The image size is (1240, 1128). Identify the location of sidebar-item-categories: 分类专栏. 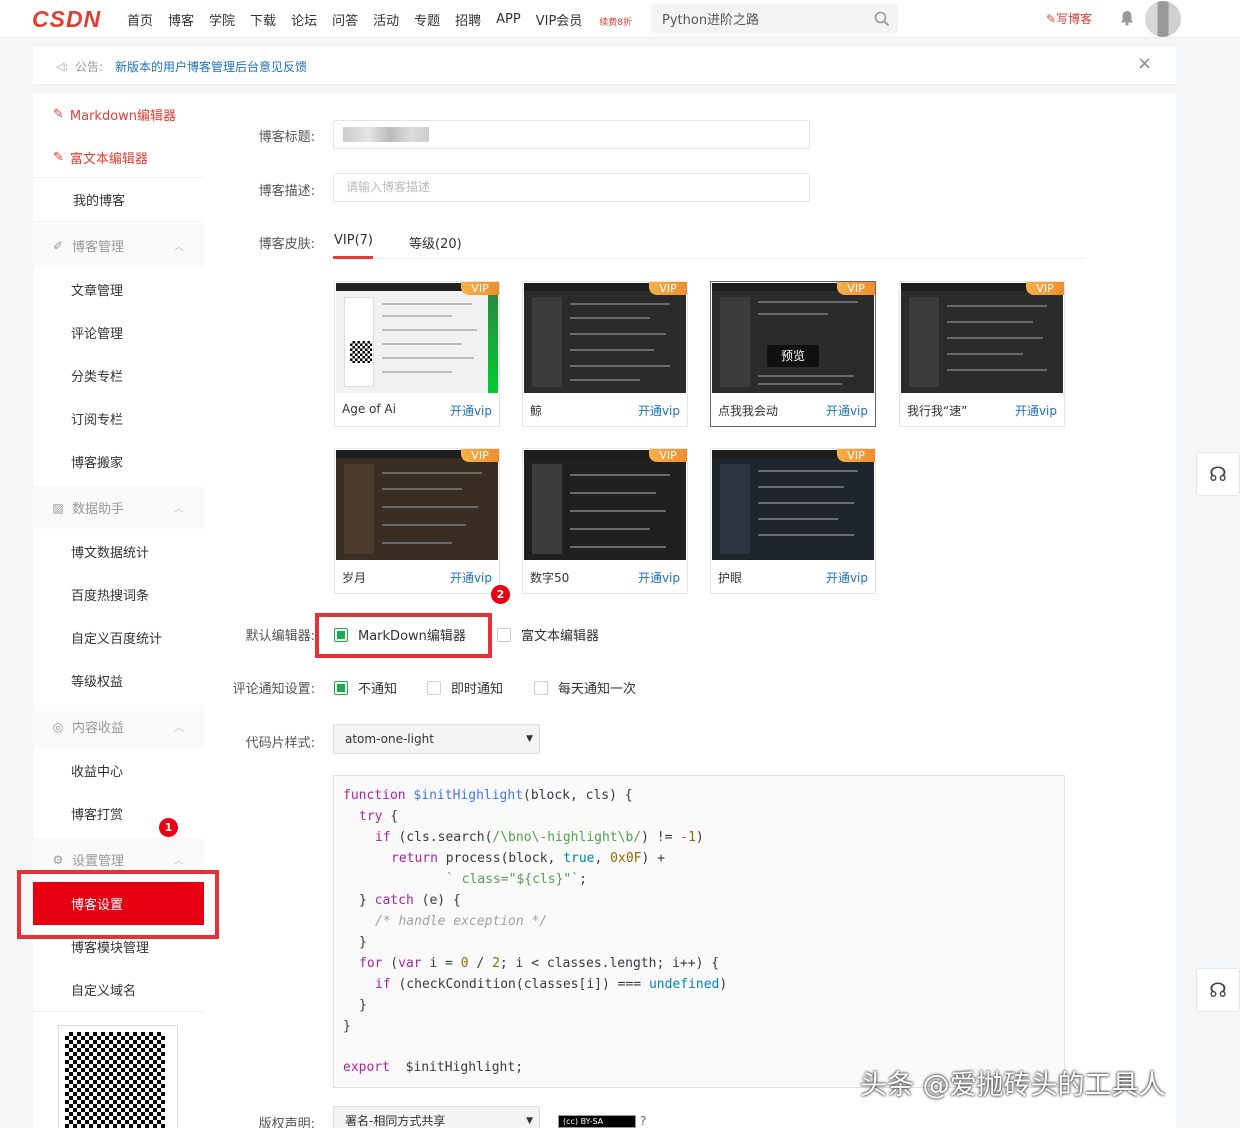
(118, 375).